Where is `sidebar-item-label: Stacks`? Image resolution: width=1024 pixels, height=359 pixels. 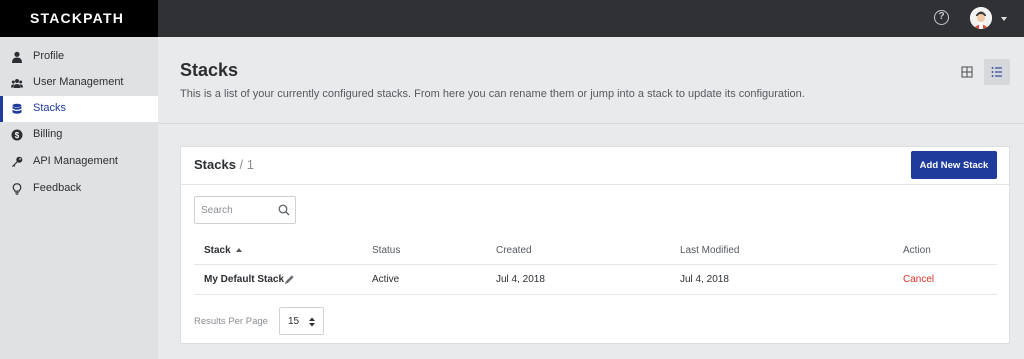
sidebar-item-label: Stacks is located at coordinates (50, 108).